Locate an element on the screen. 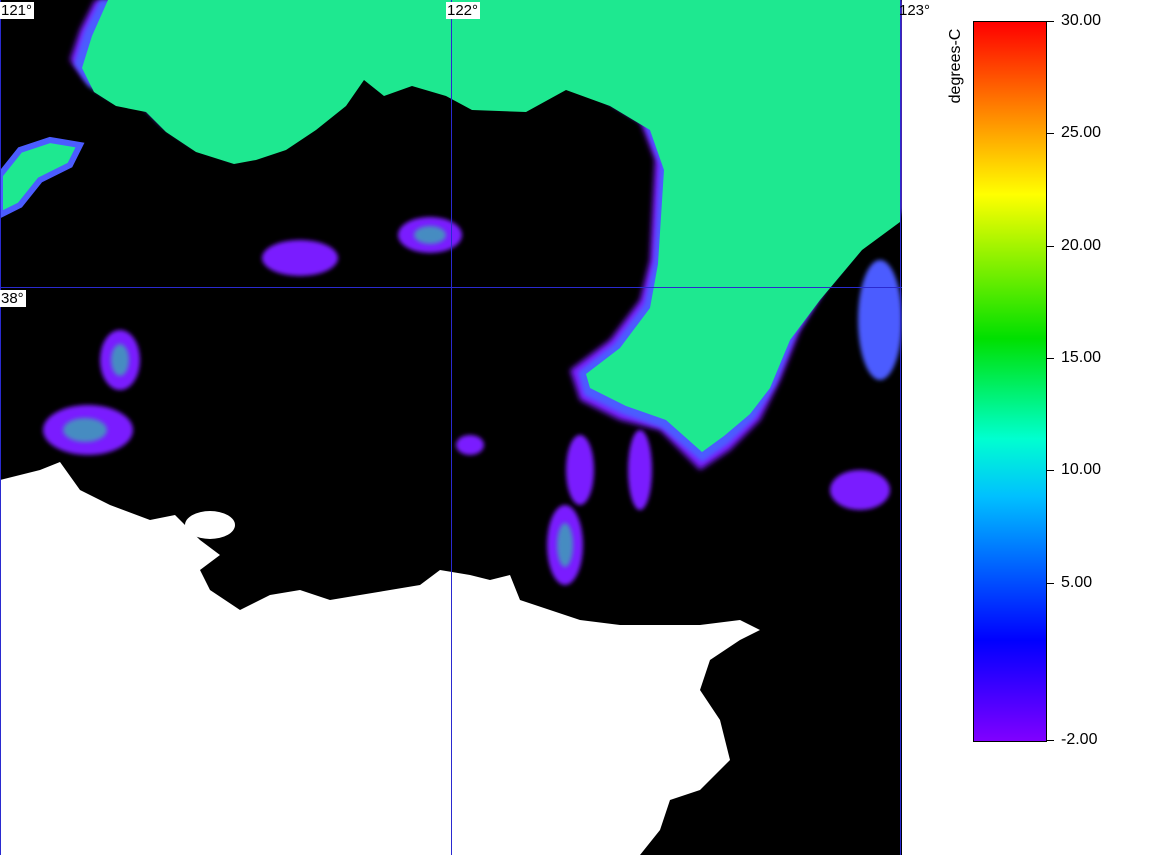  lon-label-121: 121° is located at coordinates (17, 10).